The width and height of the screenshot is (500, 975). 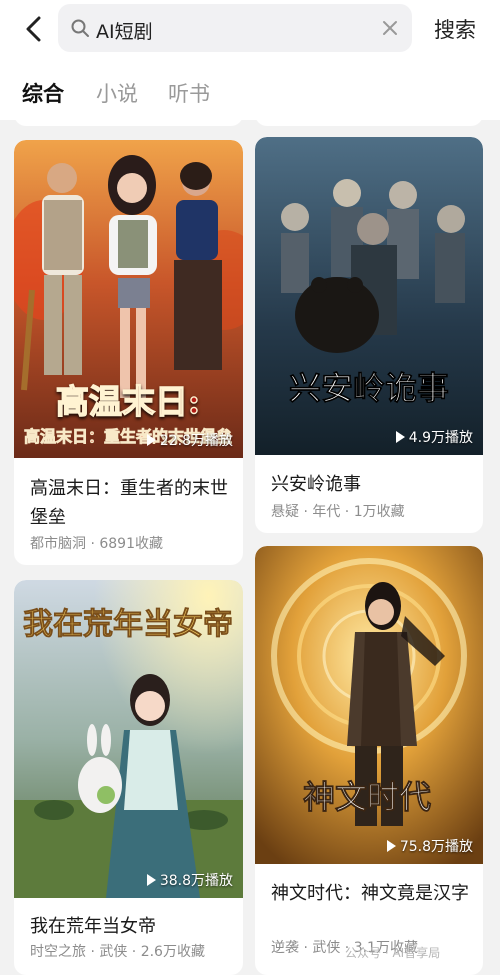 What do you see at coordinates (369, 705) in the screenshot?
I see `cover-image: 神文时代 75.8万播放` at bounding box center [369, 705].